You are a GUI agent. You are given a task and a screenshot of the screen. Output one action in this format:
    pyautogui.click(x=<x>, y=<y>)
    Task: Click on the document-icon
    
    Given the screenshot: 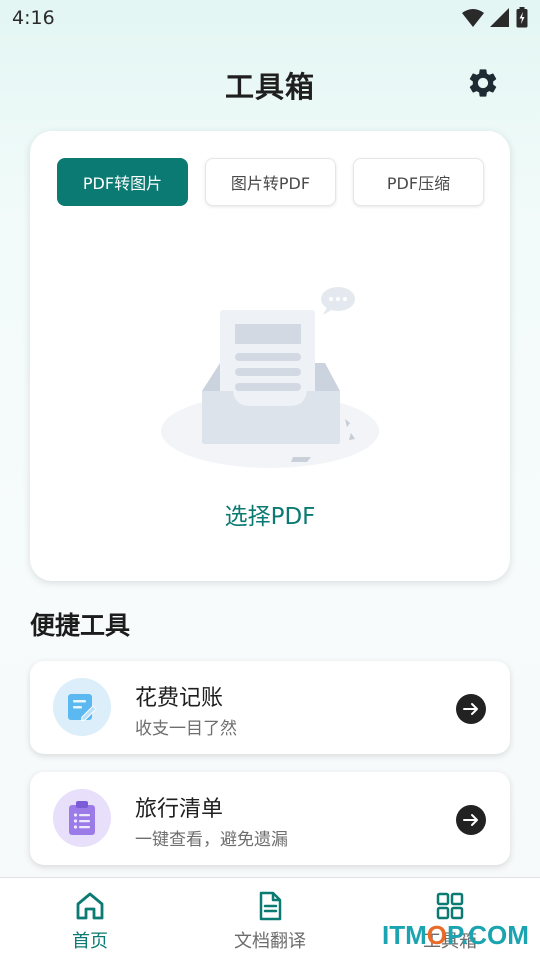 What is the action you would take?
    pyautogui.click(x=270, y=906)
    